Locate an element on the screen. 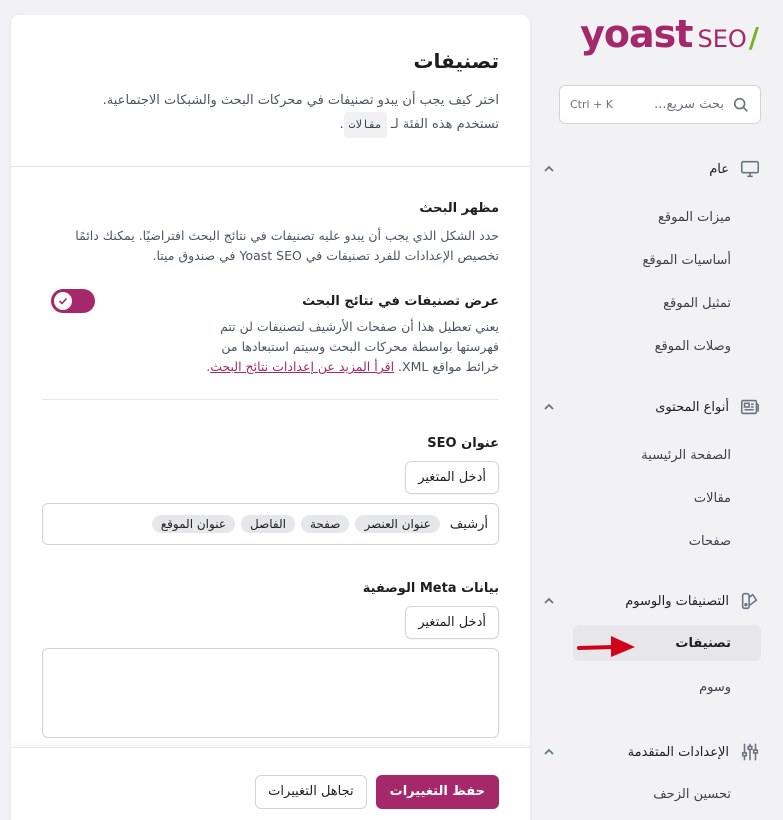 The image size is (783, 820). nav-group-advanced: الإعدادات المتقدمة تحسين الزحف is located at coordinates (648, 775).